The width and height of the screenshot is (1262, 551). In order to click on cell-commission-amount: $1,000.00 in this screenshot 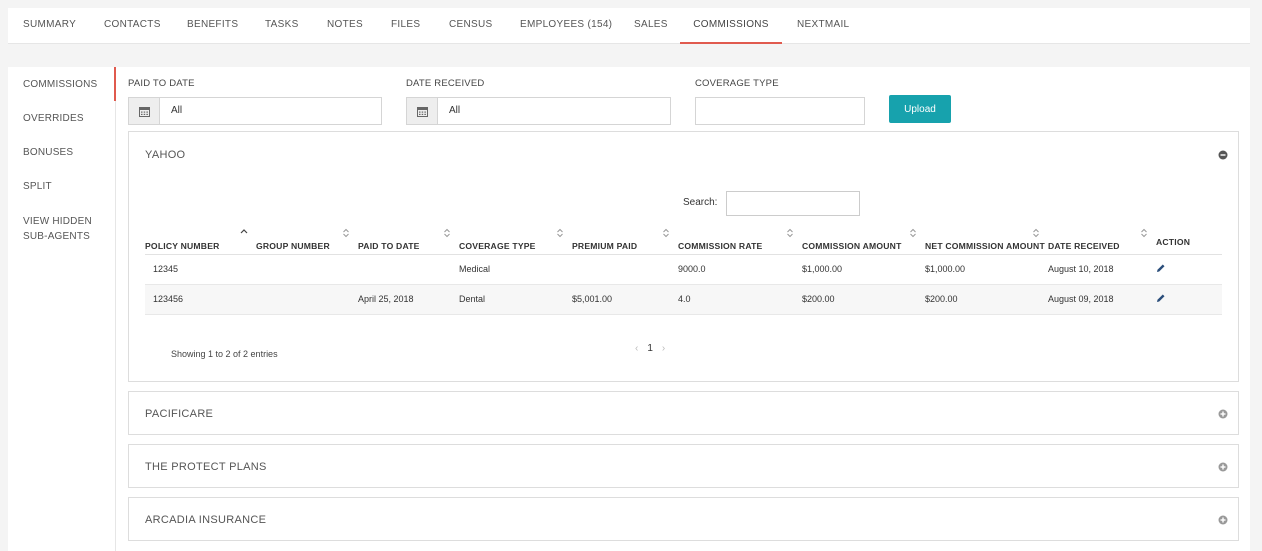, I will do `click(863, 269)`.